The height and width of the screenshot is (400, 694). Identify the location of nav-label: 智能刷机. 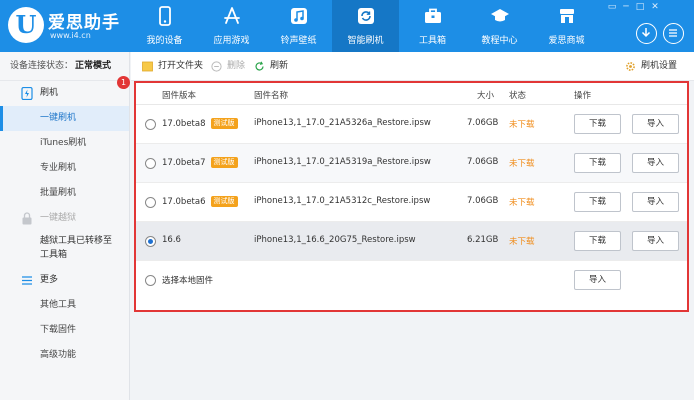
(365, 41).